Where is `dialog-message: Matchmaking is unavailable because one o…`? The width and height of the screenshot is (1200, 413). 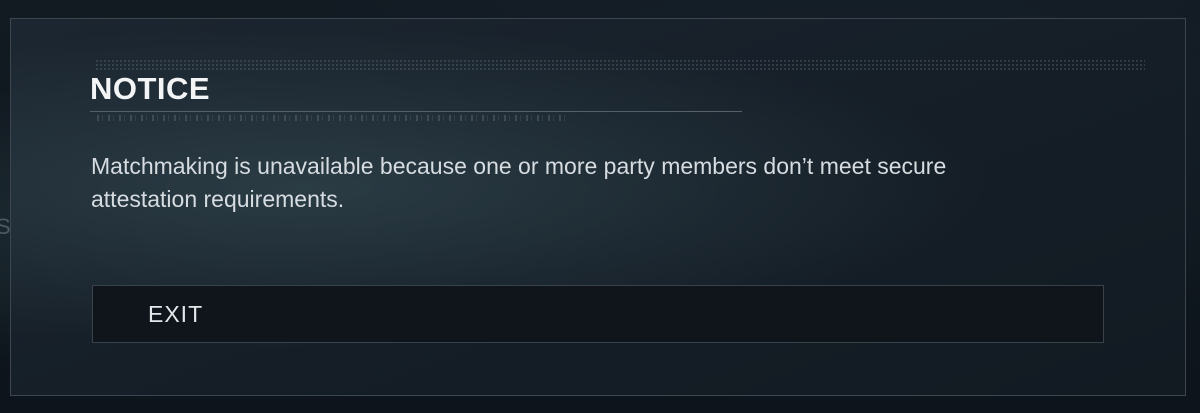
dialog-message: Matchmaking is unavailable because one o… is located at coordinates (519, 182).